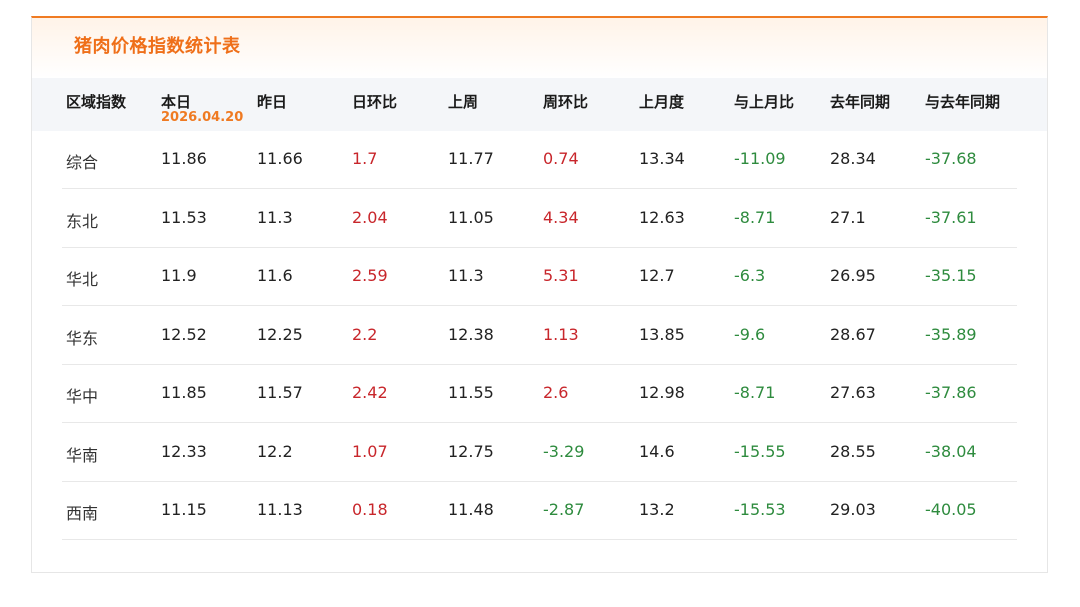 The width and height of the screenshot is (1080, 607). Describe the element at coordinates (556, 392) in the screenshot. I see `cell-week-ratio: 2.6` at that location.